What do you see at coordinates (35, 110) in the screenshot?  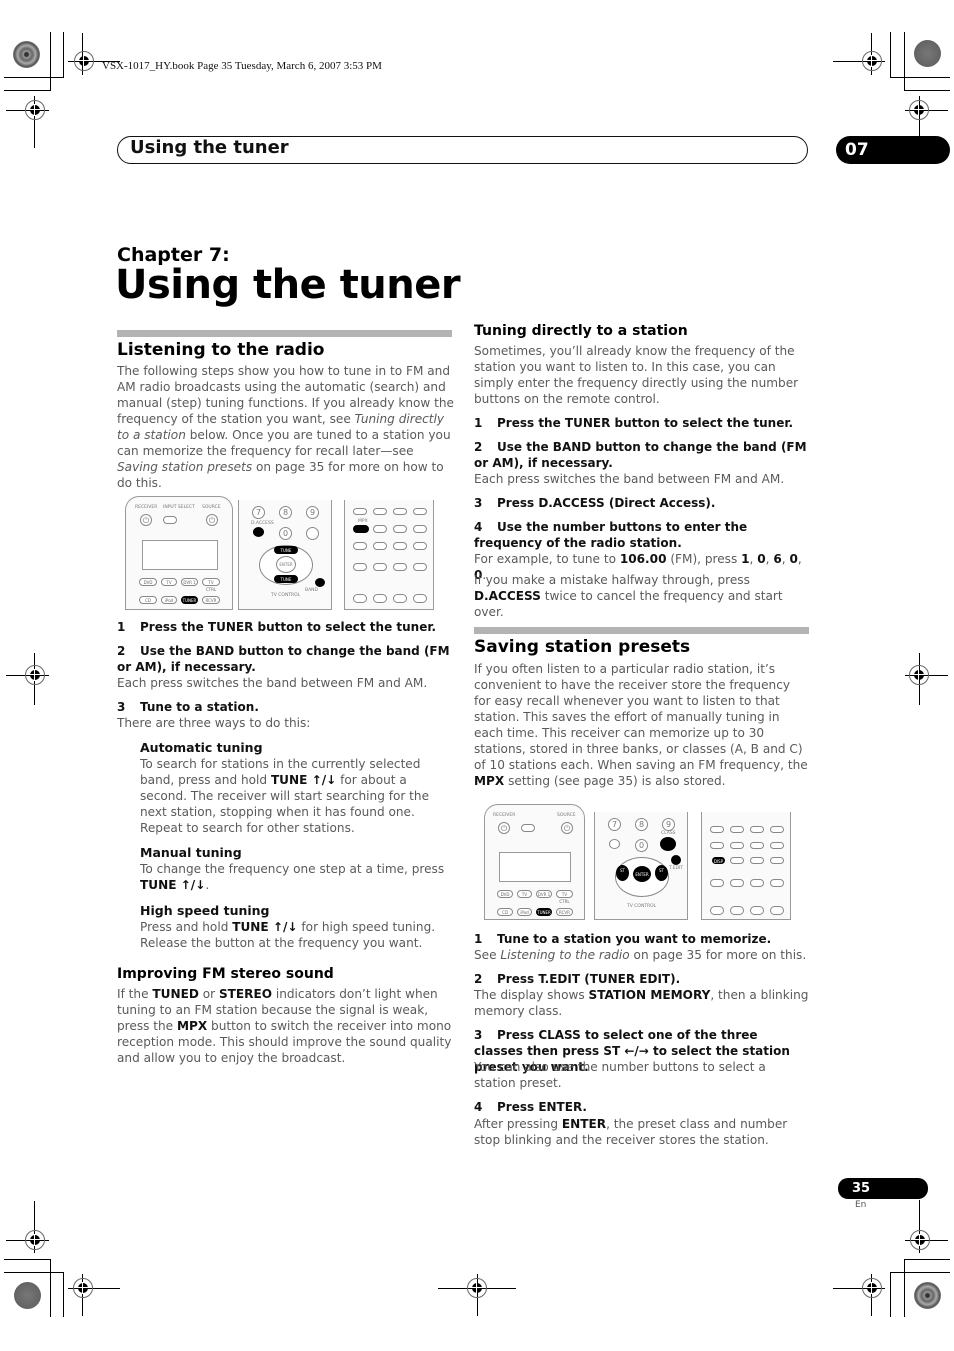 I see `registration-mark-icon` at bounding box center [35, 110].